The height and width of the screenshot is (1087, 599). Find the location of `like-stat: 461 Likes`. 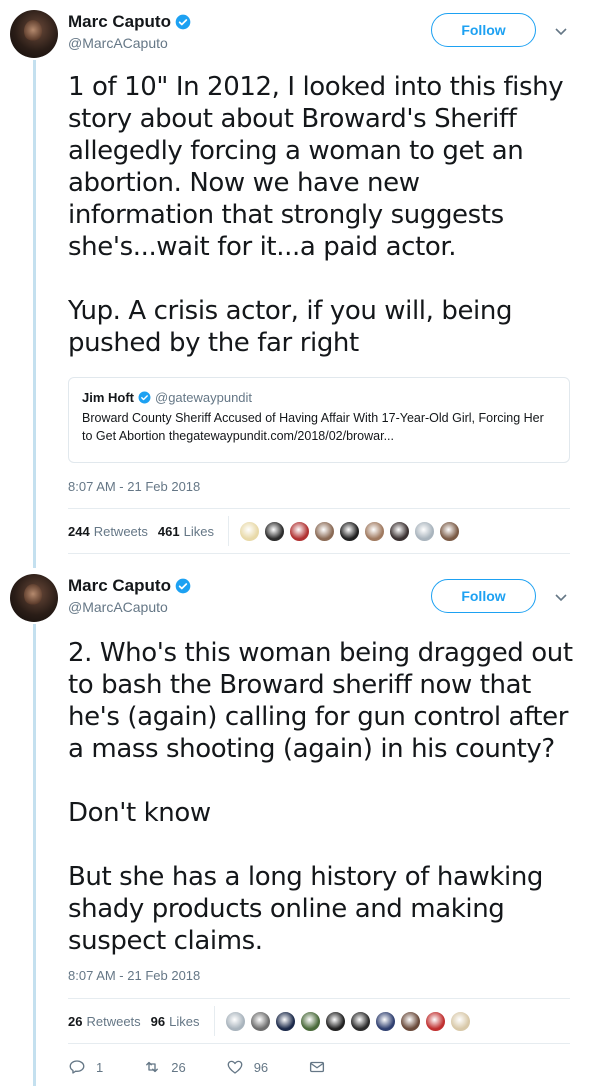

like-stat: 461 Likes is located at coordinates (186, 531).